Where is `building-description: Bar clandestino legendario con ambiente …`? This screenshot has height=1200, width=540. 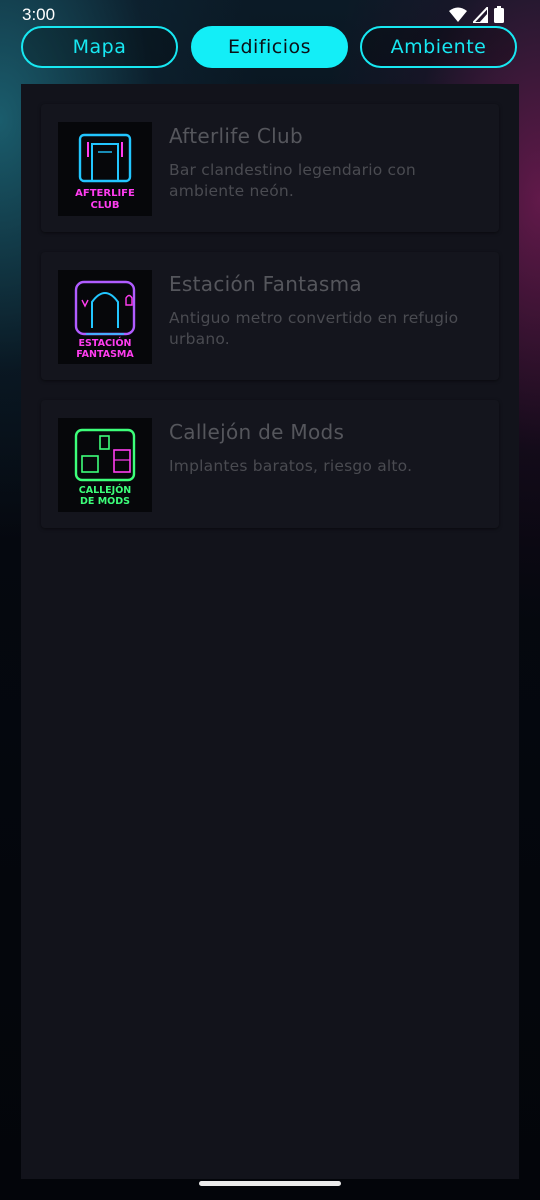
building-description: Bar clandestino legendario con ambiente … is located at coordinates (292, 180).